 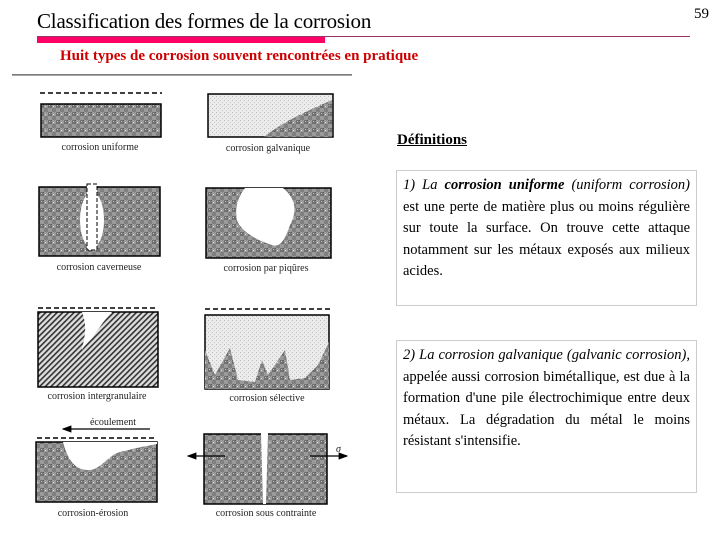 What do you see at coordinates (98, 354) in the screenshot?
I see `panel-intergranular-corrosion: corrosion intergranulaire` at bounding box center [98, 354].